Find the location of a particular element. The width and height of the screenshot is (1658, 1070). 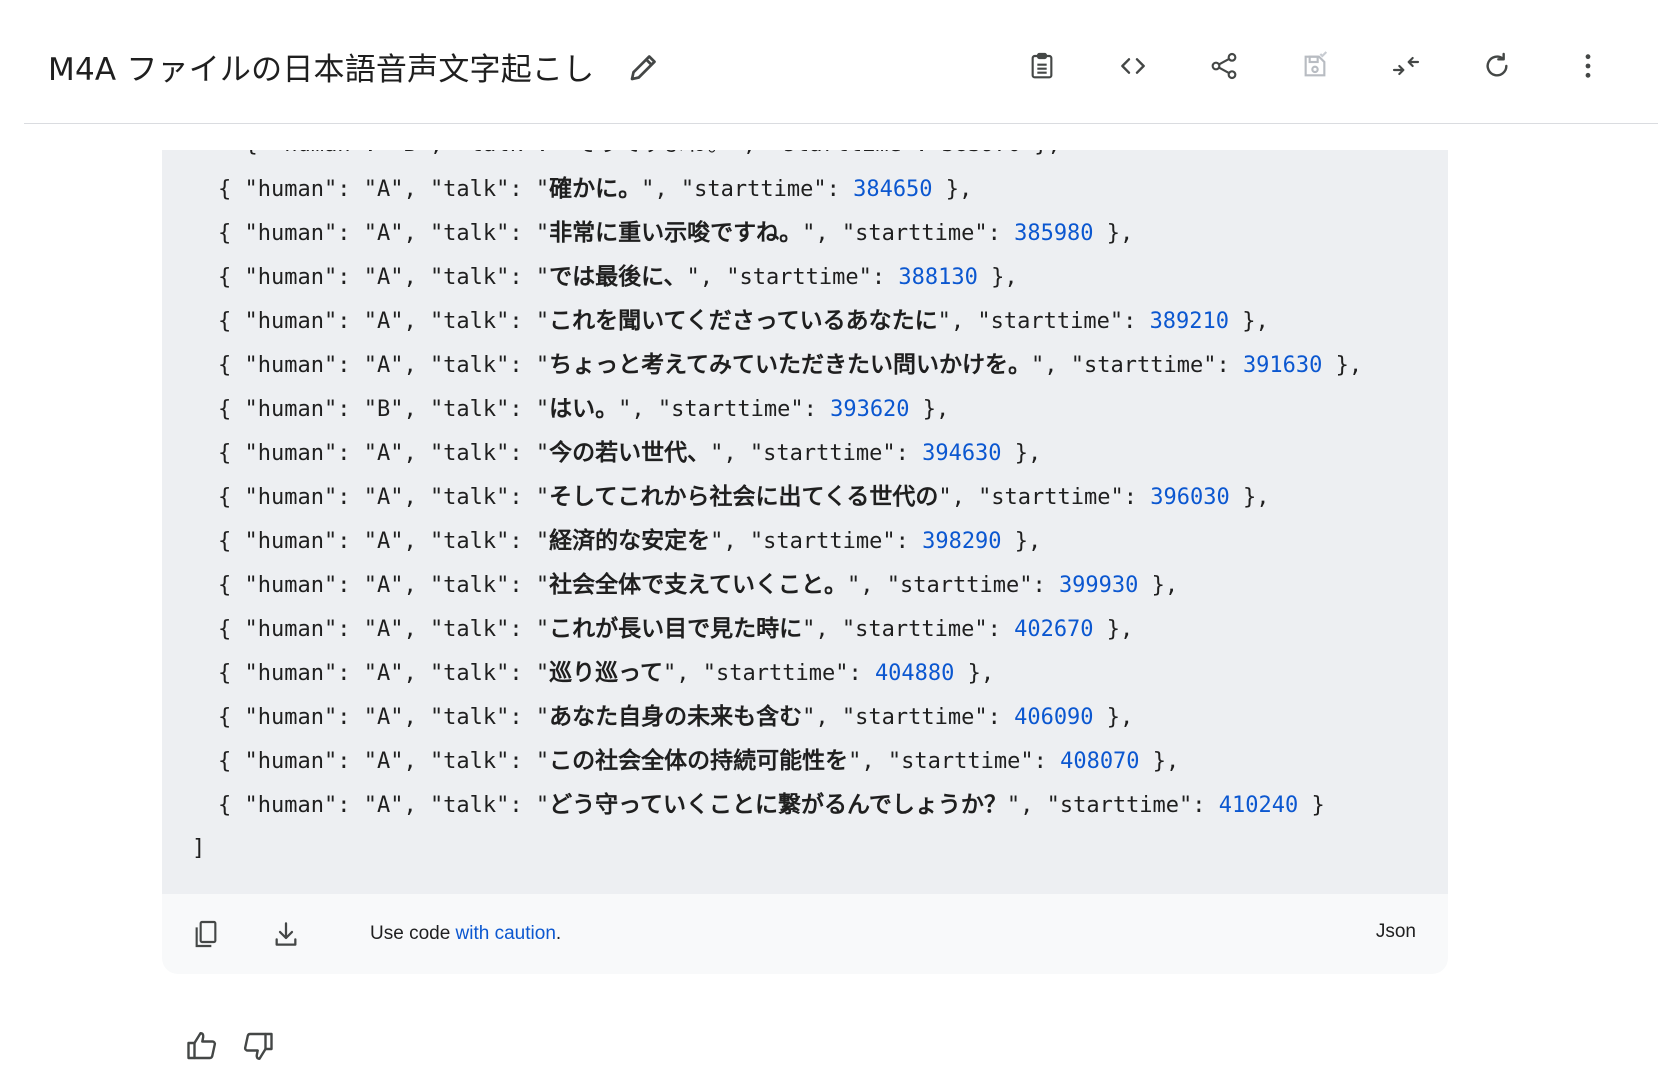

talk-value: これを聞いてくださっているあなたに is located at coordinates (743, 321).